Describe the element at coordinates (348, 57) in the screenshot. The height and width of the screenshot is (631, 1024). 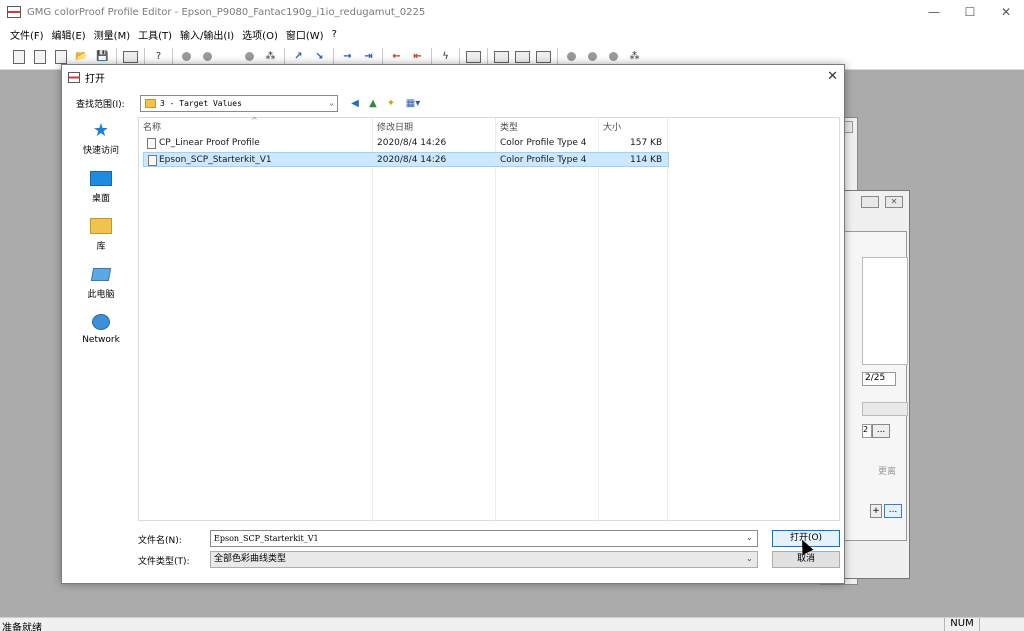
I see `import-arrow-icon: →` at that location.